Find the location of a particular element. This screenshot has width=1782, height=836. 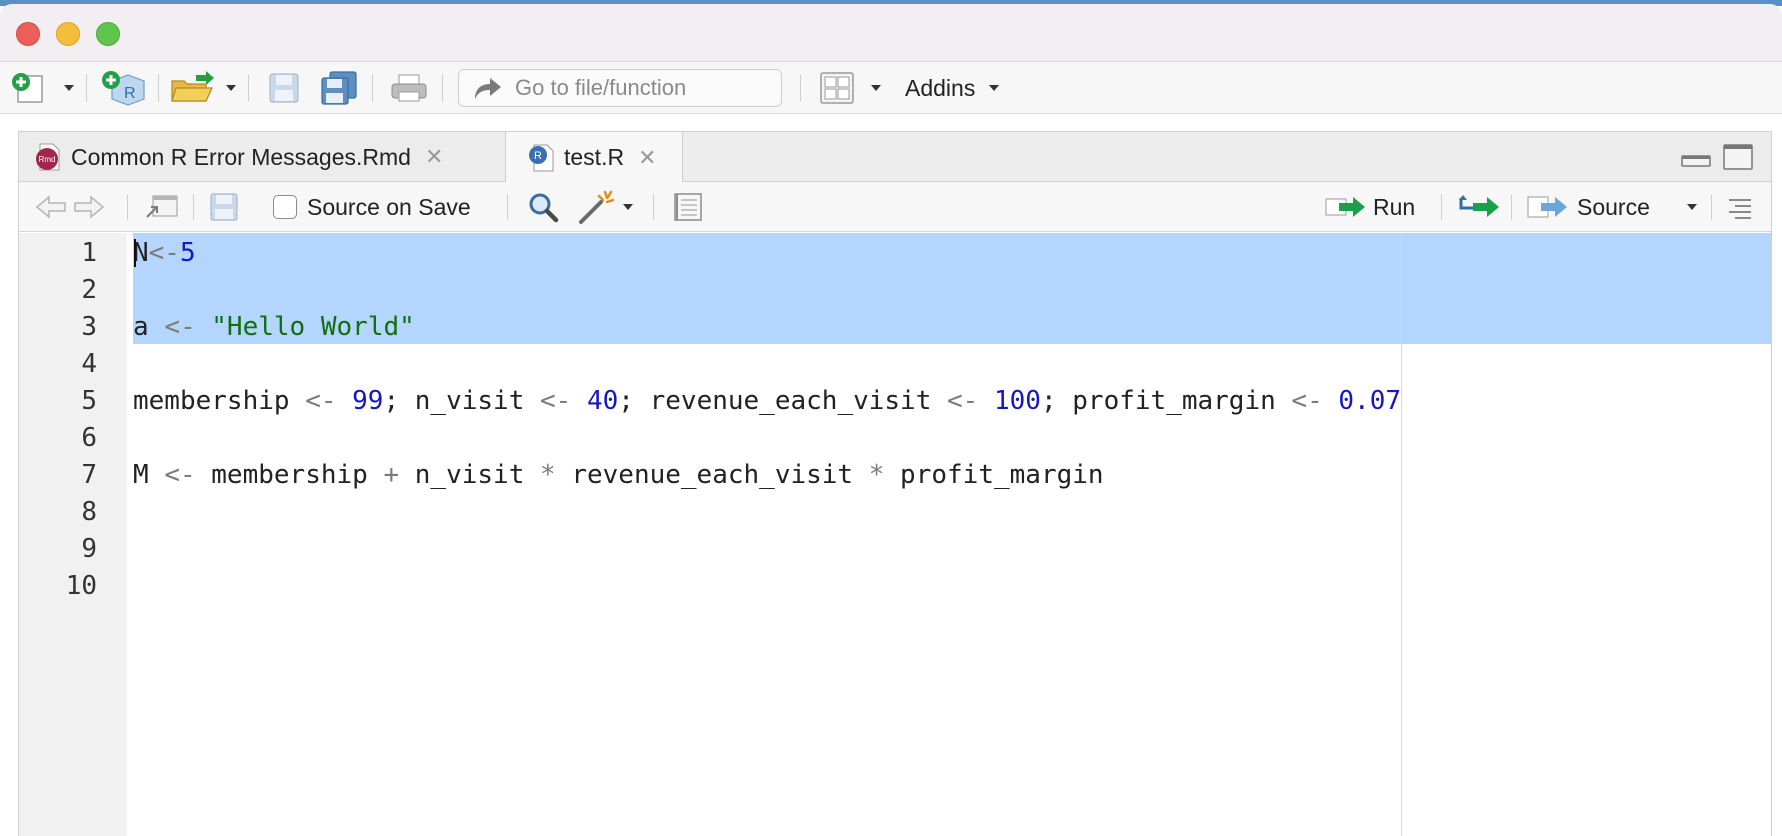

maximize-window-button is located at coordinates (108, 34).